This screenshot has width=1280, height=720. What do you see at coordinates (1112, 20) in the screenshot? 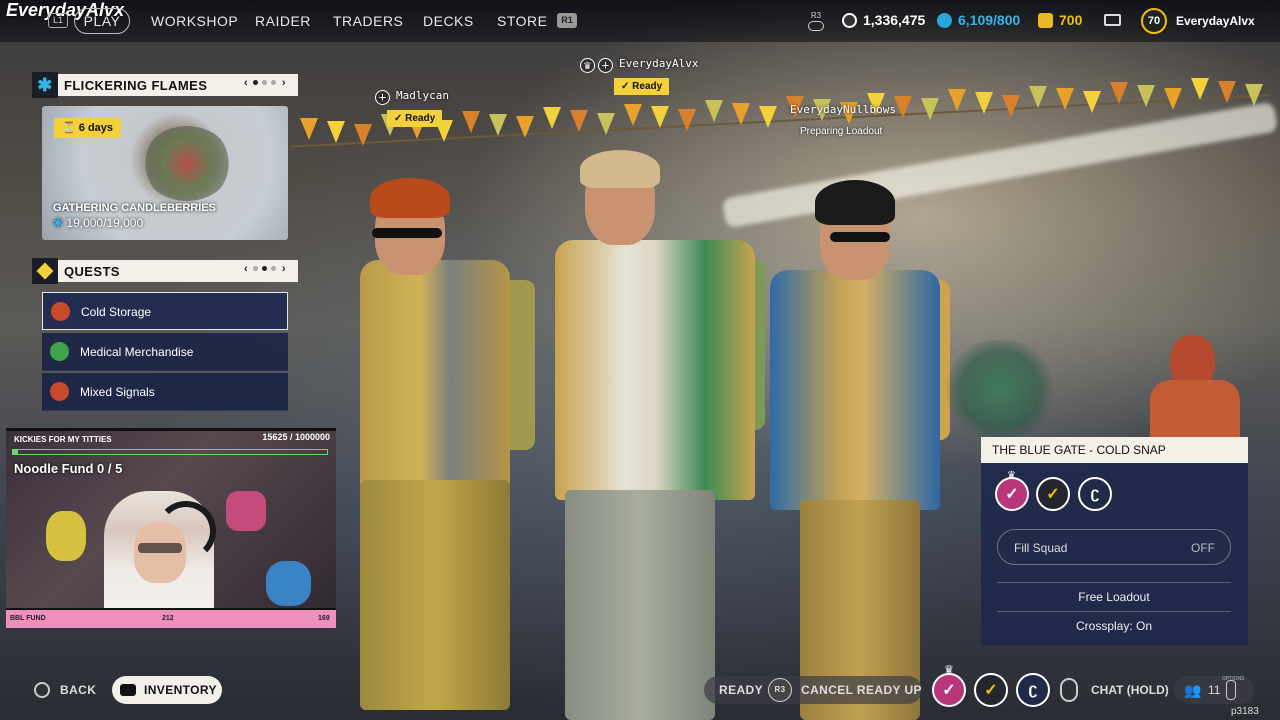
I see `mail-icon` at bounding box center [1112, 20].